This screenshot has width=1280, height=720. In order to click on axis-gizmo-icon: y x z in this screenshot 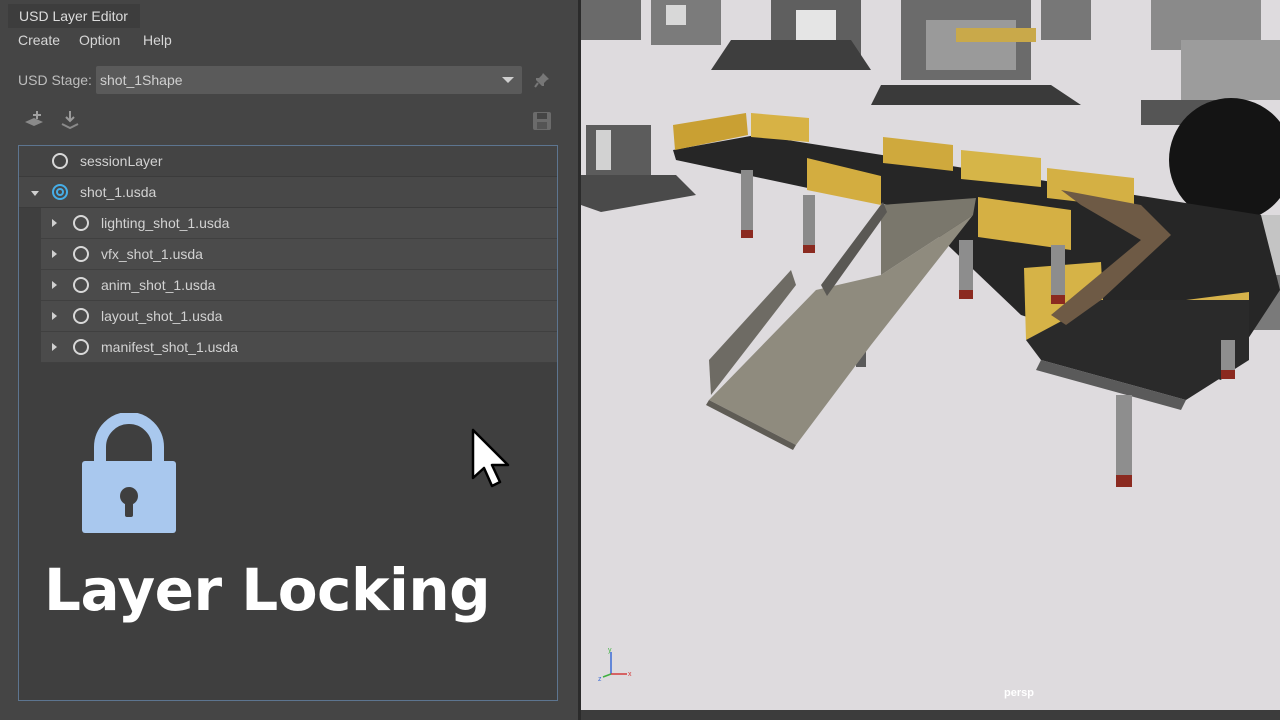, I will do `click(615, 665)`.